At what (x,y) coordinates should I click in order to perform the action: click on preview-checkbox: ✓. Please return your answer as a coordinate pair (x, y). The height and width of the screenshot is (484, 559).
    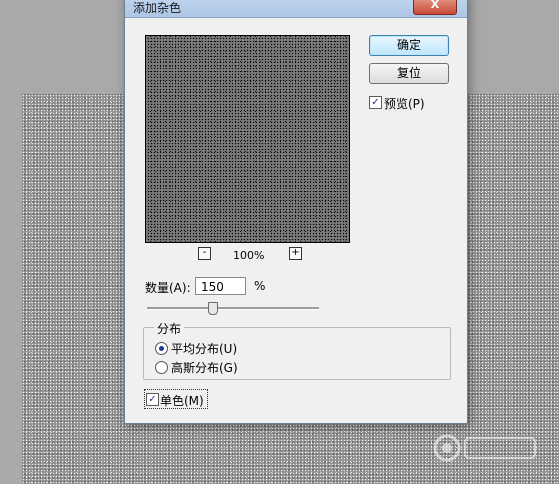
    Looking at the image, I should click on (375, 102).